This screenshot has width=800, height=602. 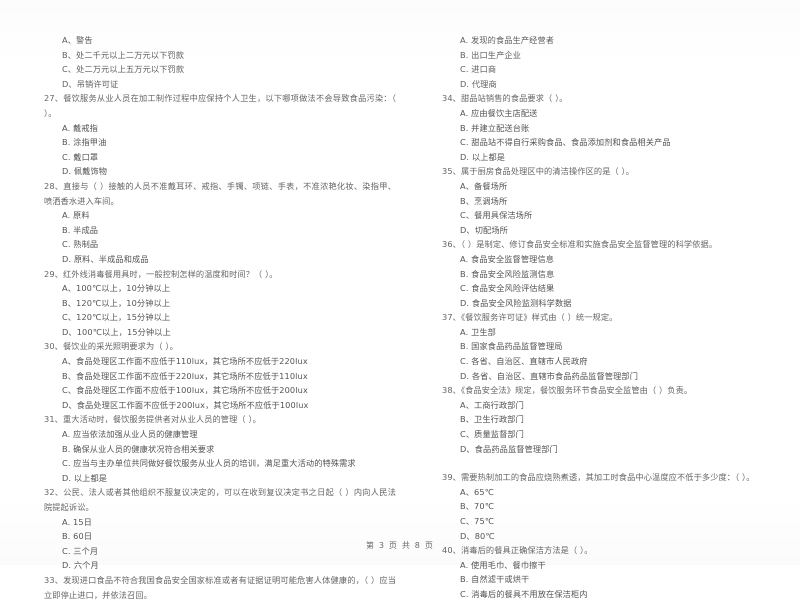 What do you see at coordinates (507, 258) in the screenshot?
I see `option-item: A. 食品安全监督管理信息` at bounding box center [507, 258].